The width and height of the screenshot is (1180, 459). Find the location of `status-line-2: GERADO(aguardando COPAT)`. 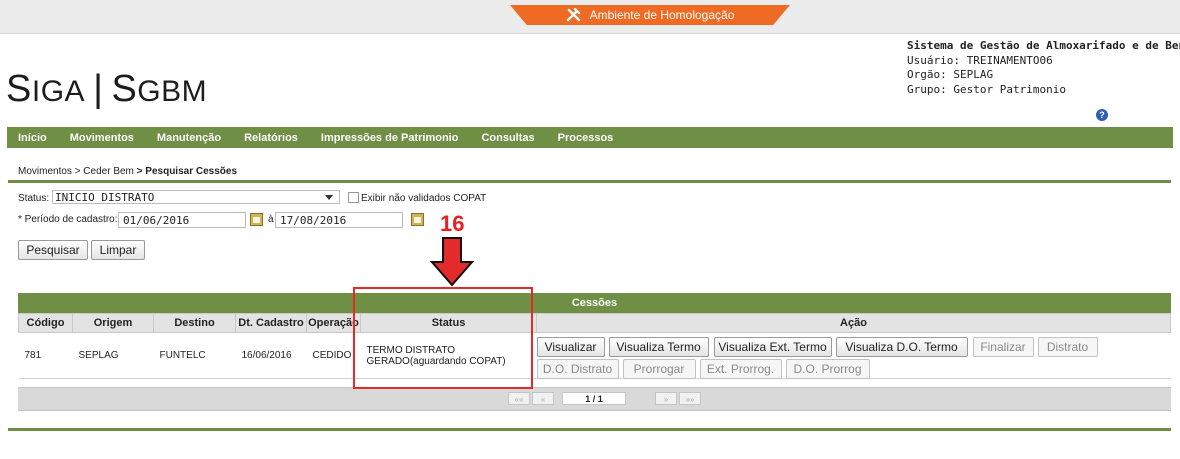

status-line-2: GERADO(aguardando COPAT) is located at coordinates (436, 361).